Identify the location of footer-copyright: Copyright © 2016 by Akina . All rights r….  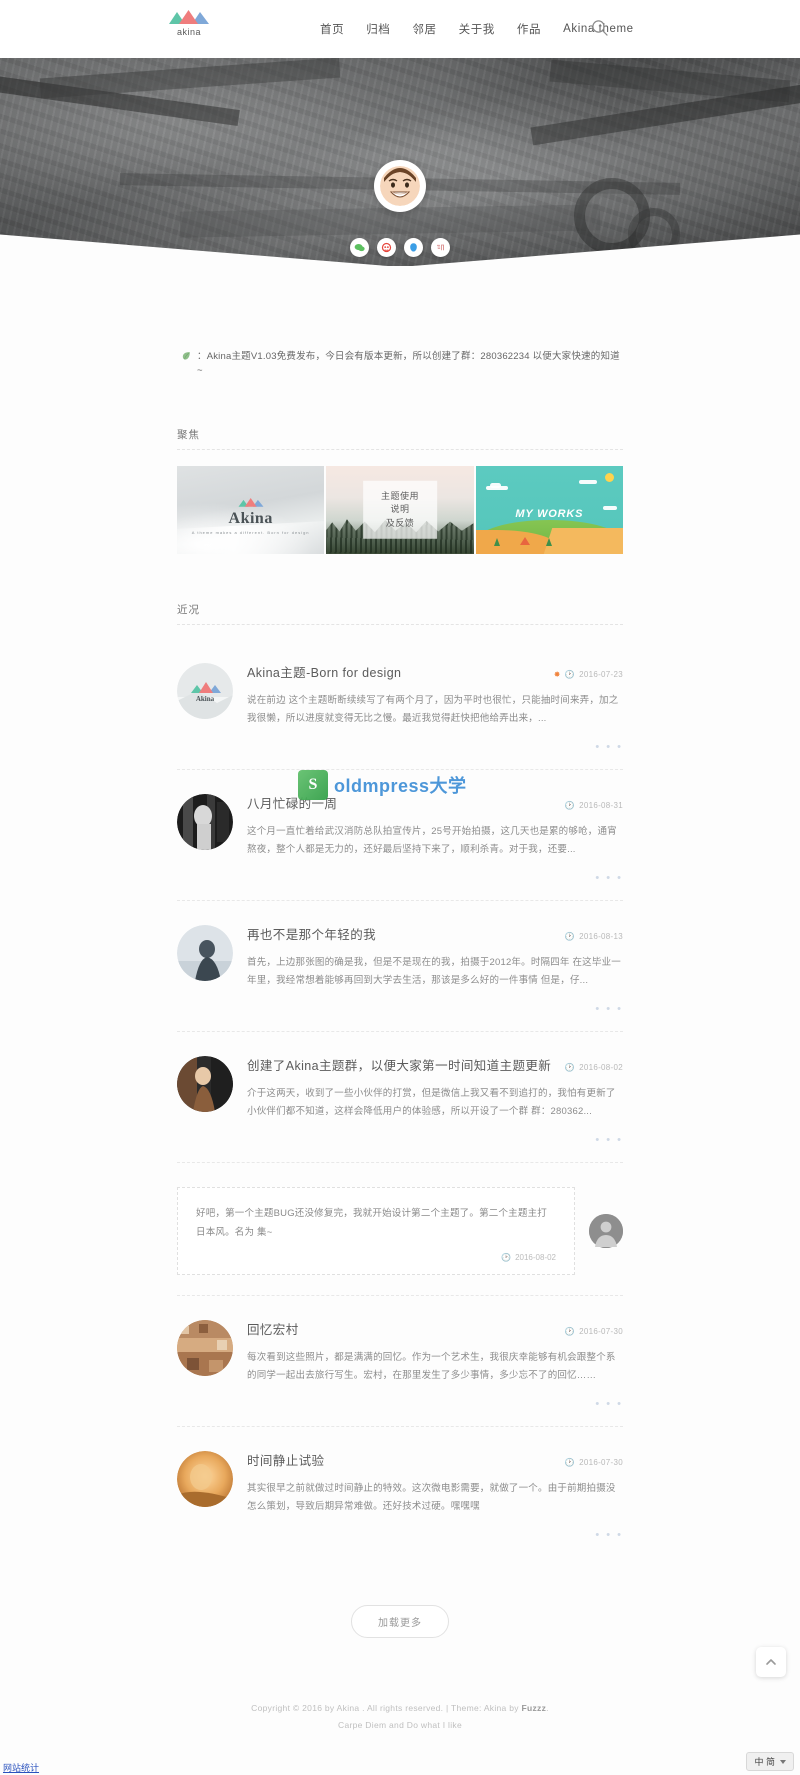
(400, 1709).